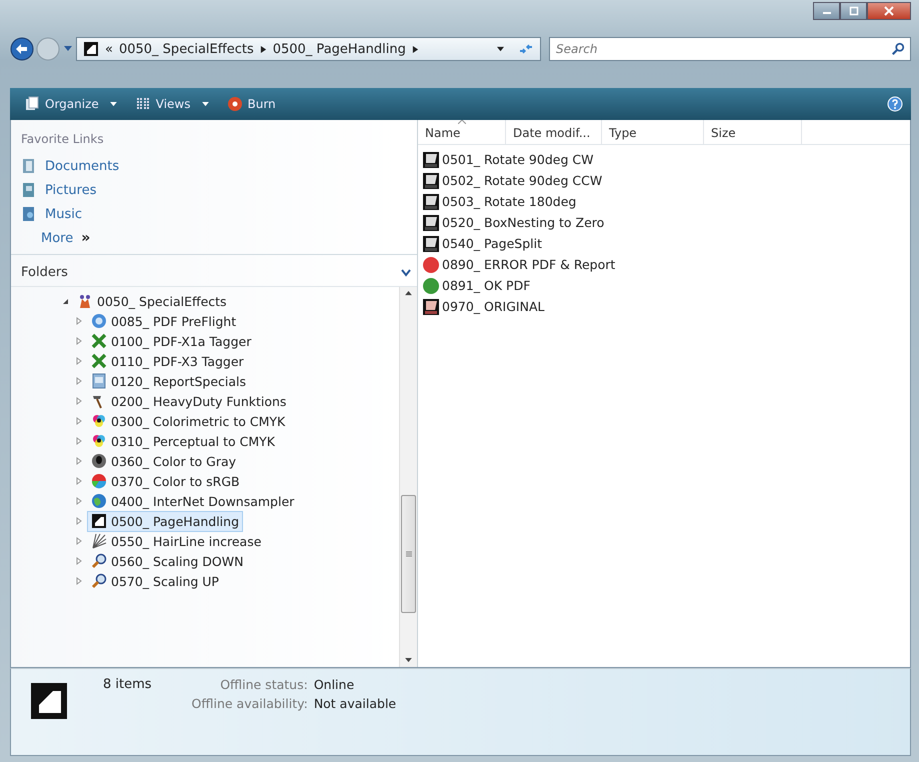  Describe the element at coordinates (508, 159) in the screenshot. I see `file-item: 0501_ Rotate 90deg CW` at that location.